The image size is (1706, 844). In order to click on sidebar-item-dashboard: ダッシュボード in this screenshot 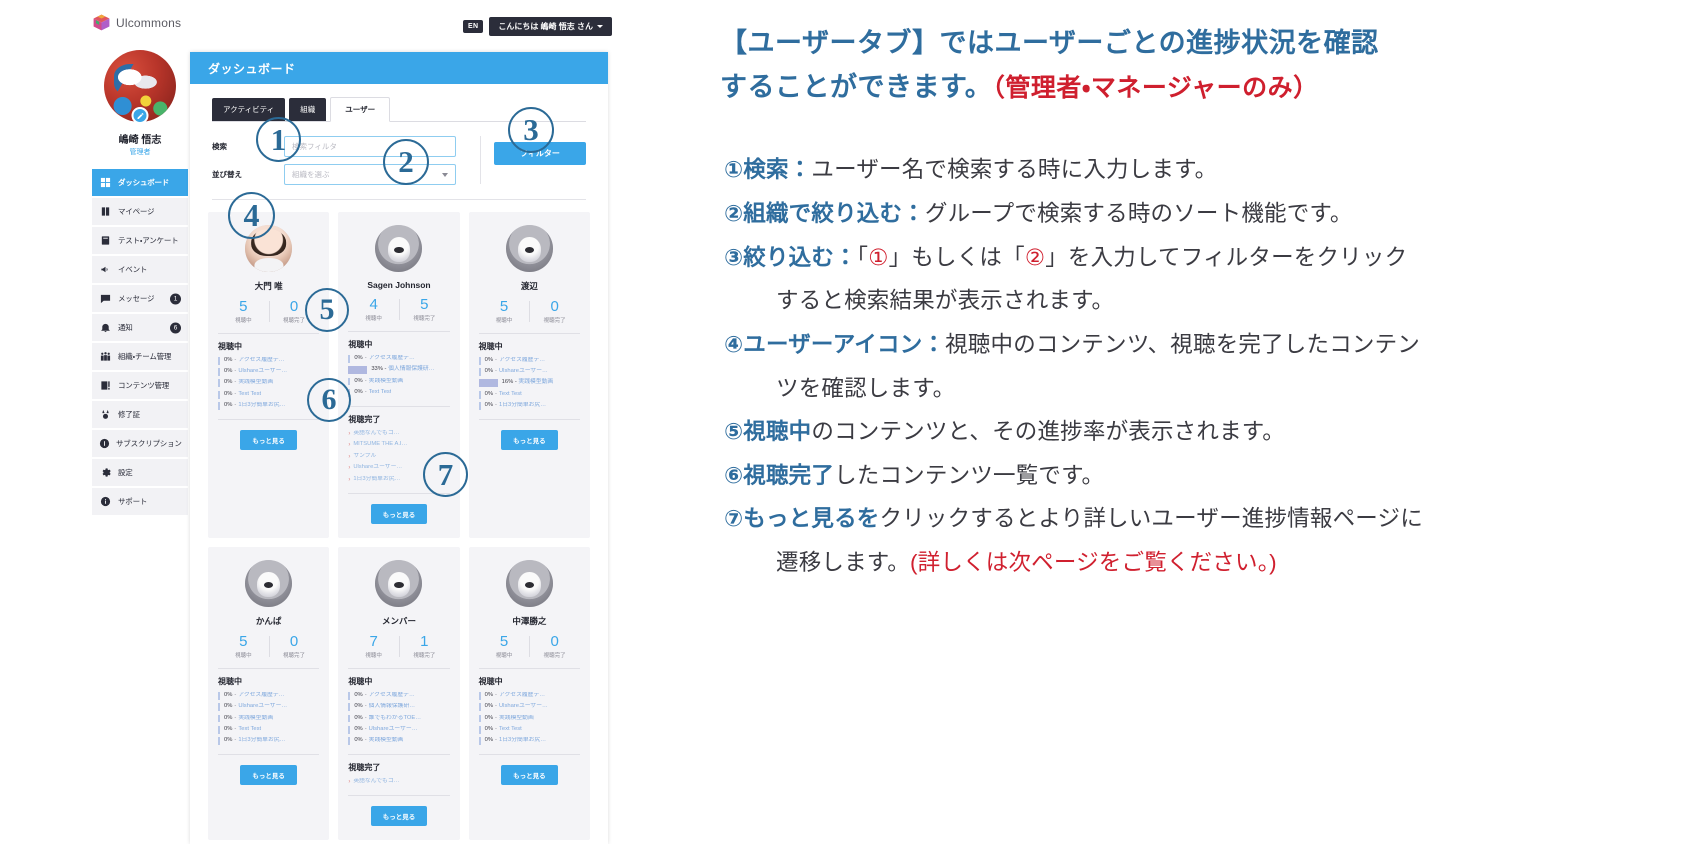, I will do `click(140, 182)`.